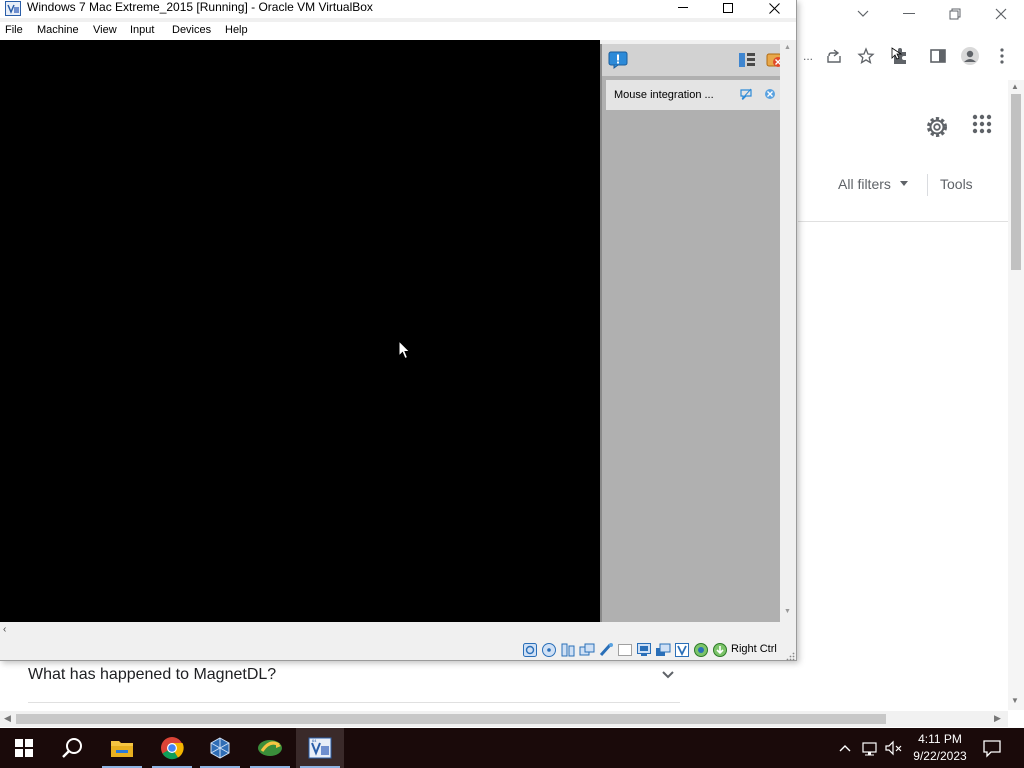  I want to click on optical-drive-icon, so click(549, 650).